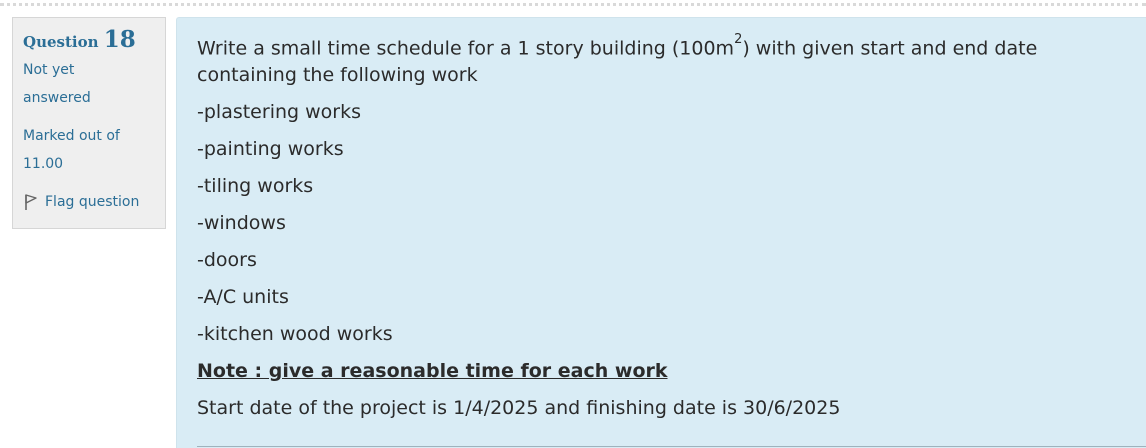 This screenshot has height=448, width=1146. What do you see at coordinates (890, 48) in the screenshot?
I see `question-intro-part-2: ) with given start and end date` at bounding box center [890, 48].